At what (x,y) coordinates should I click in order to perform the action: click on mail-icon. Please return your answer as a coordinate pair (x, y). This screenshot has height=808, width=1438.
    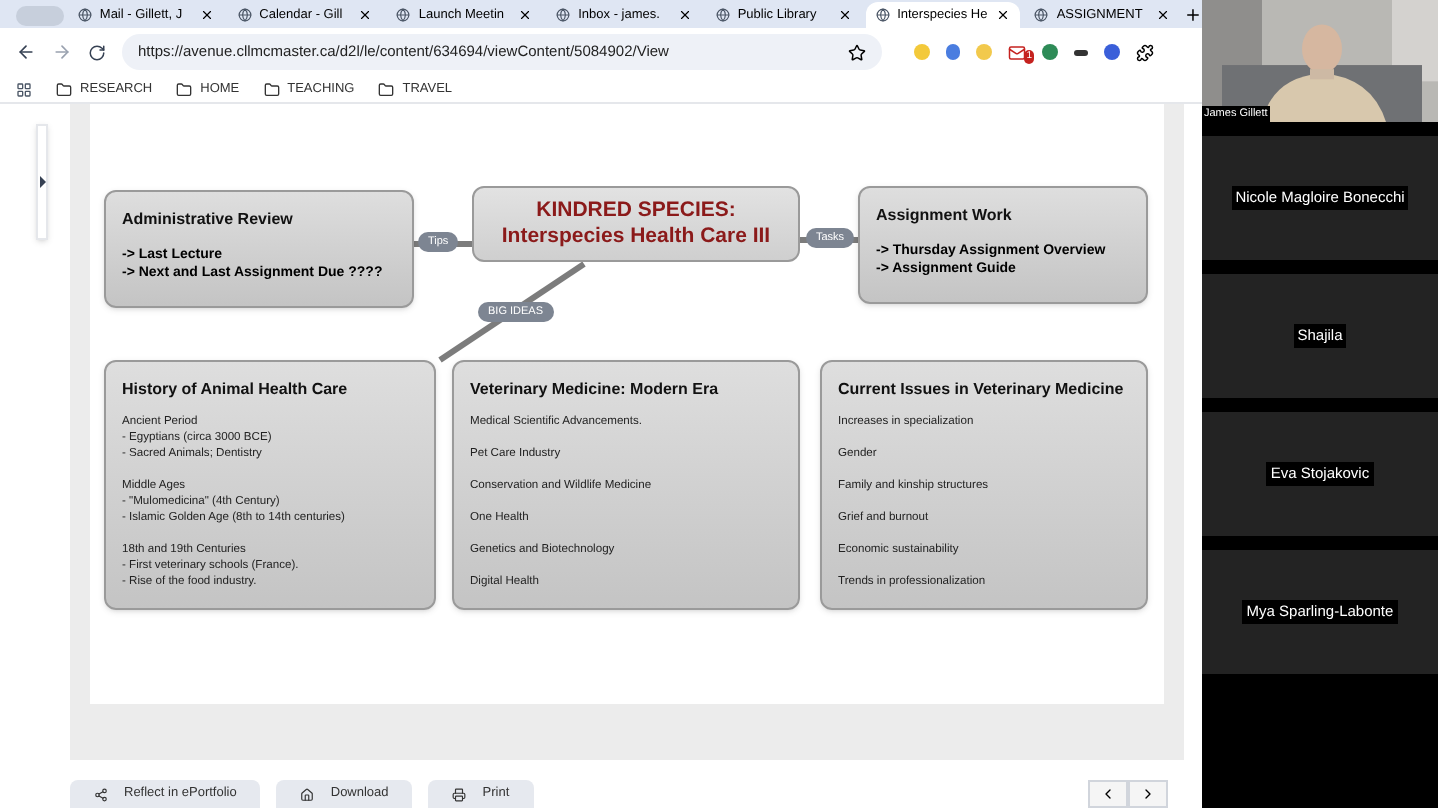
    Looking at the image, I should click on (1017, 52).